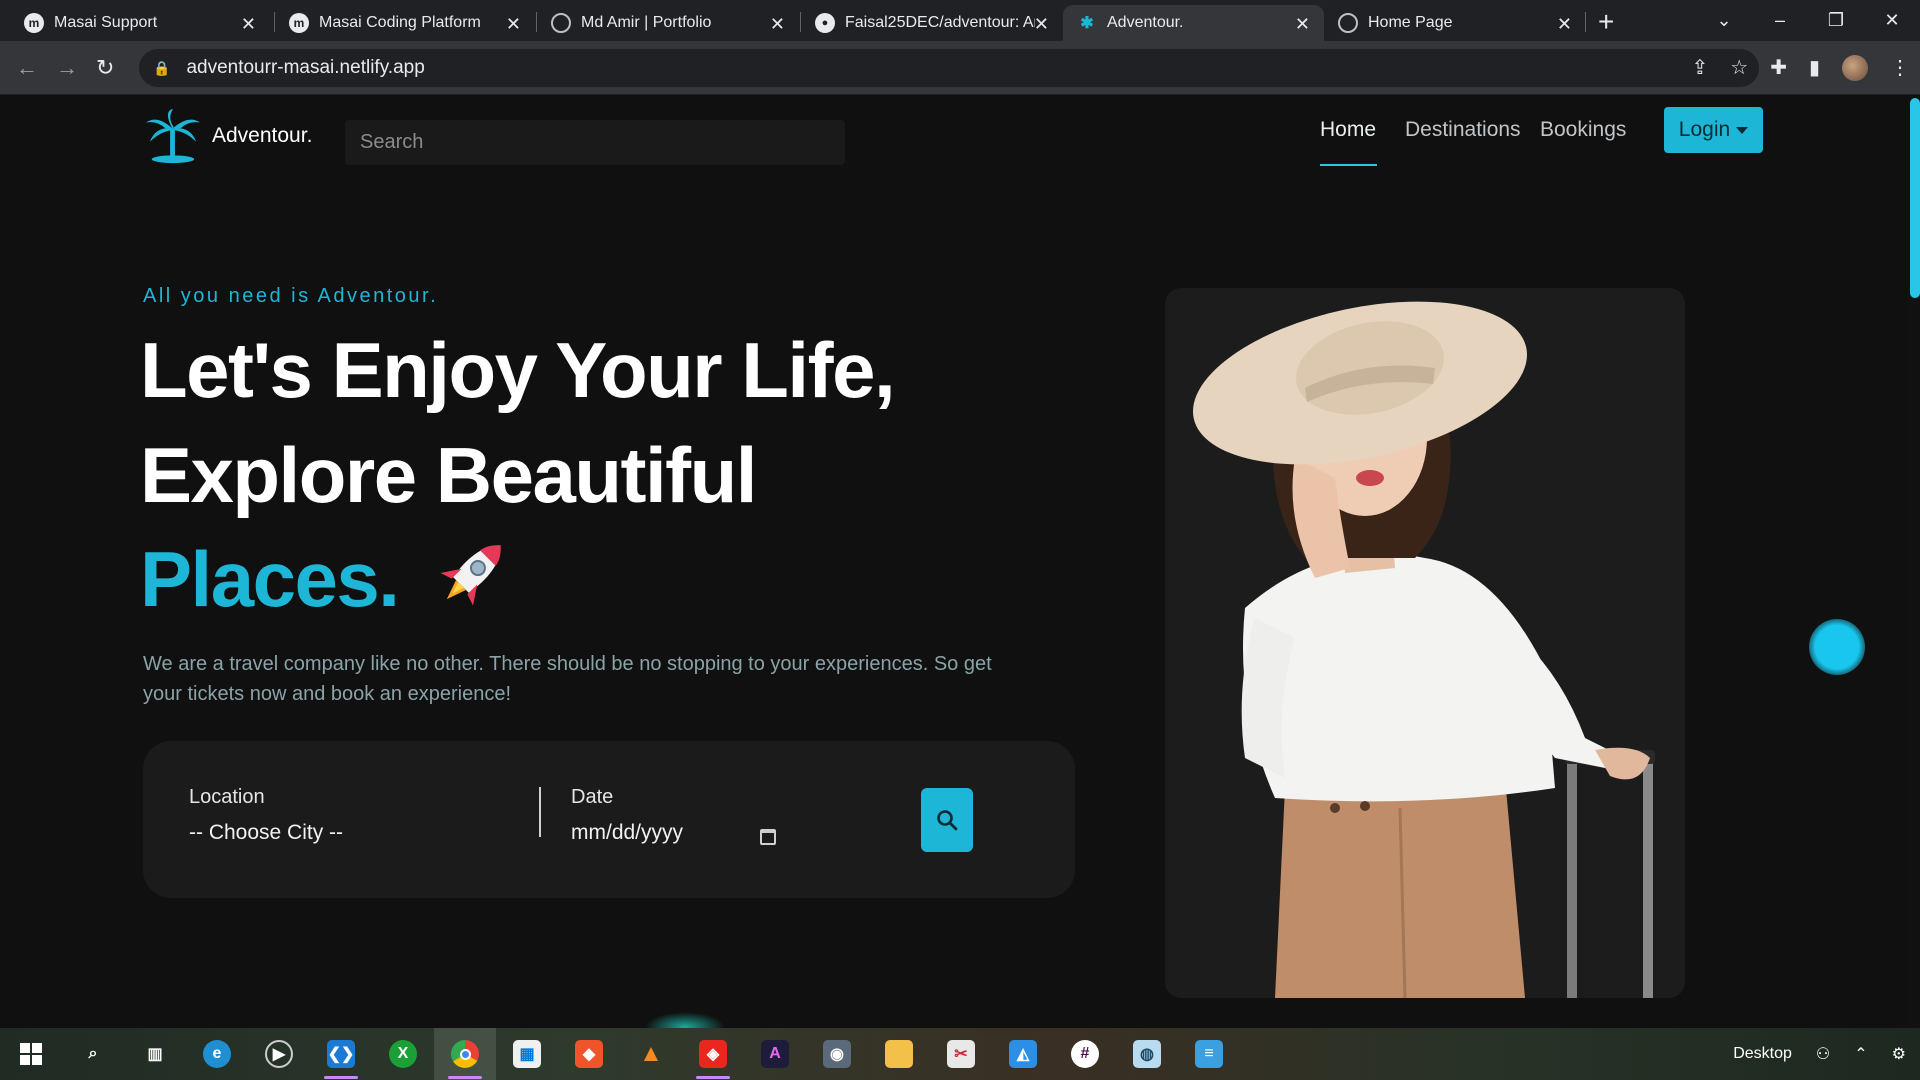 The height and width of the screenshot is (1080, 1920). Describe the element at coordinates (1860, 1054) in the screenshot. I see `chevron-up-icon: ⌃` at that location.